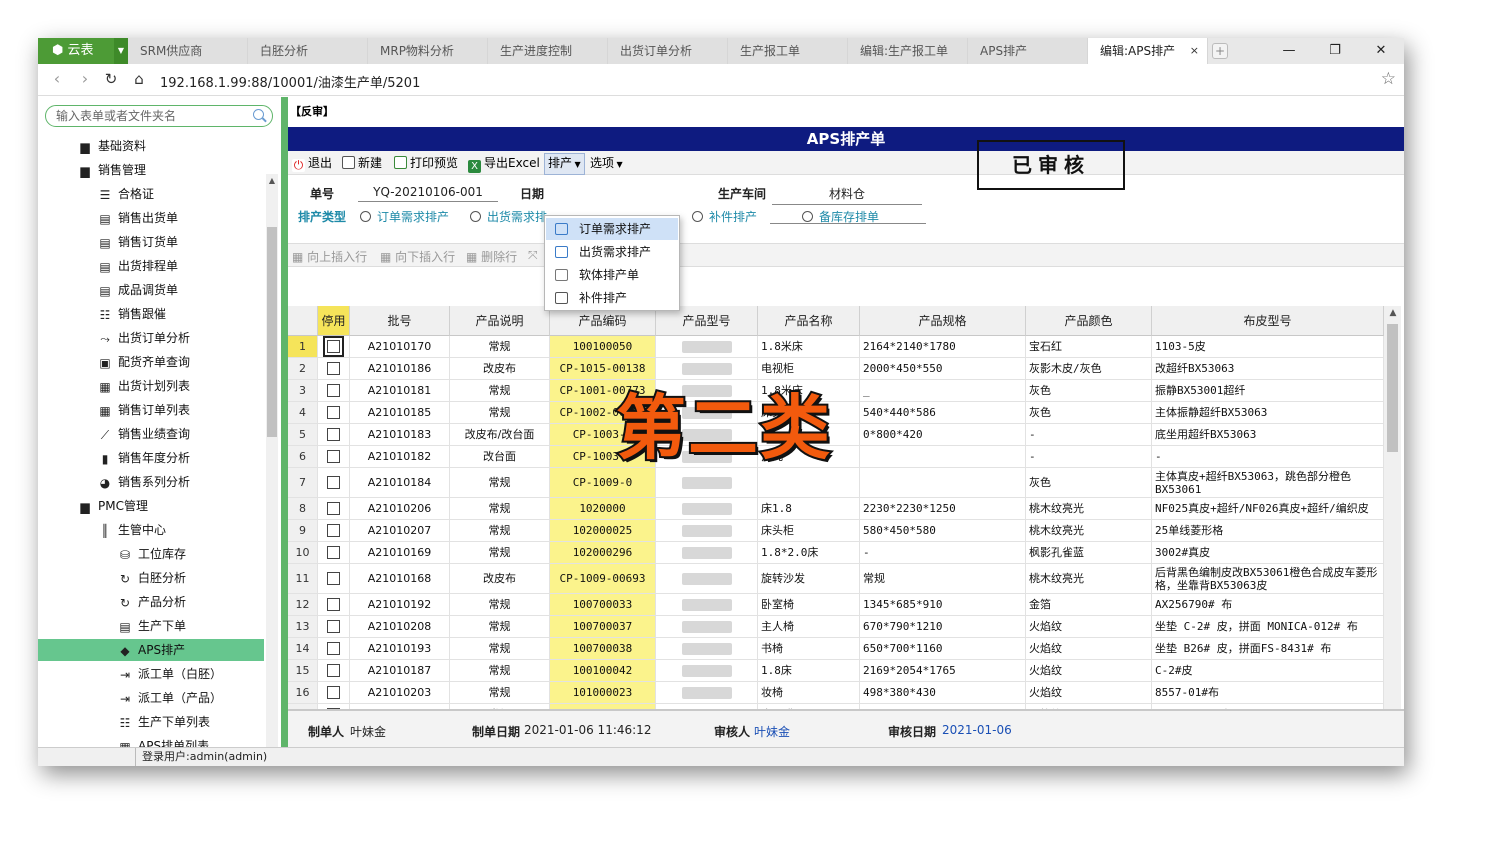 Image resolution: width=1492 pixels, height=858 pixels. Describe the element at coordinates (943, 390) in the screenshot. I see `spec-cell: _` at that location.